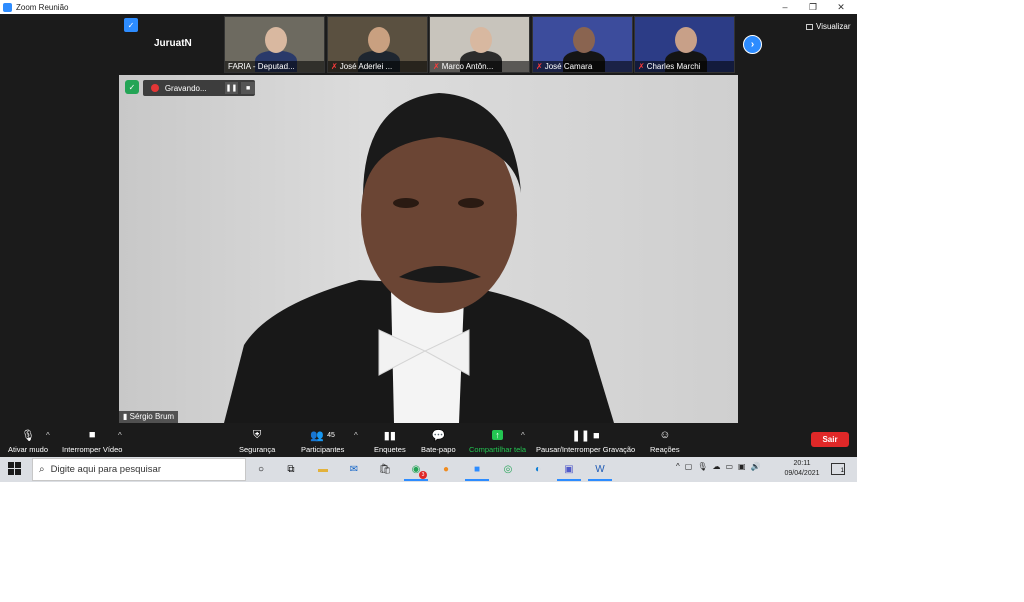 The height and width of the screenshot is (602, 1024). I want to click on teams-icon: ▣, so click(569, 471).